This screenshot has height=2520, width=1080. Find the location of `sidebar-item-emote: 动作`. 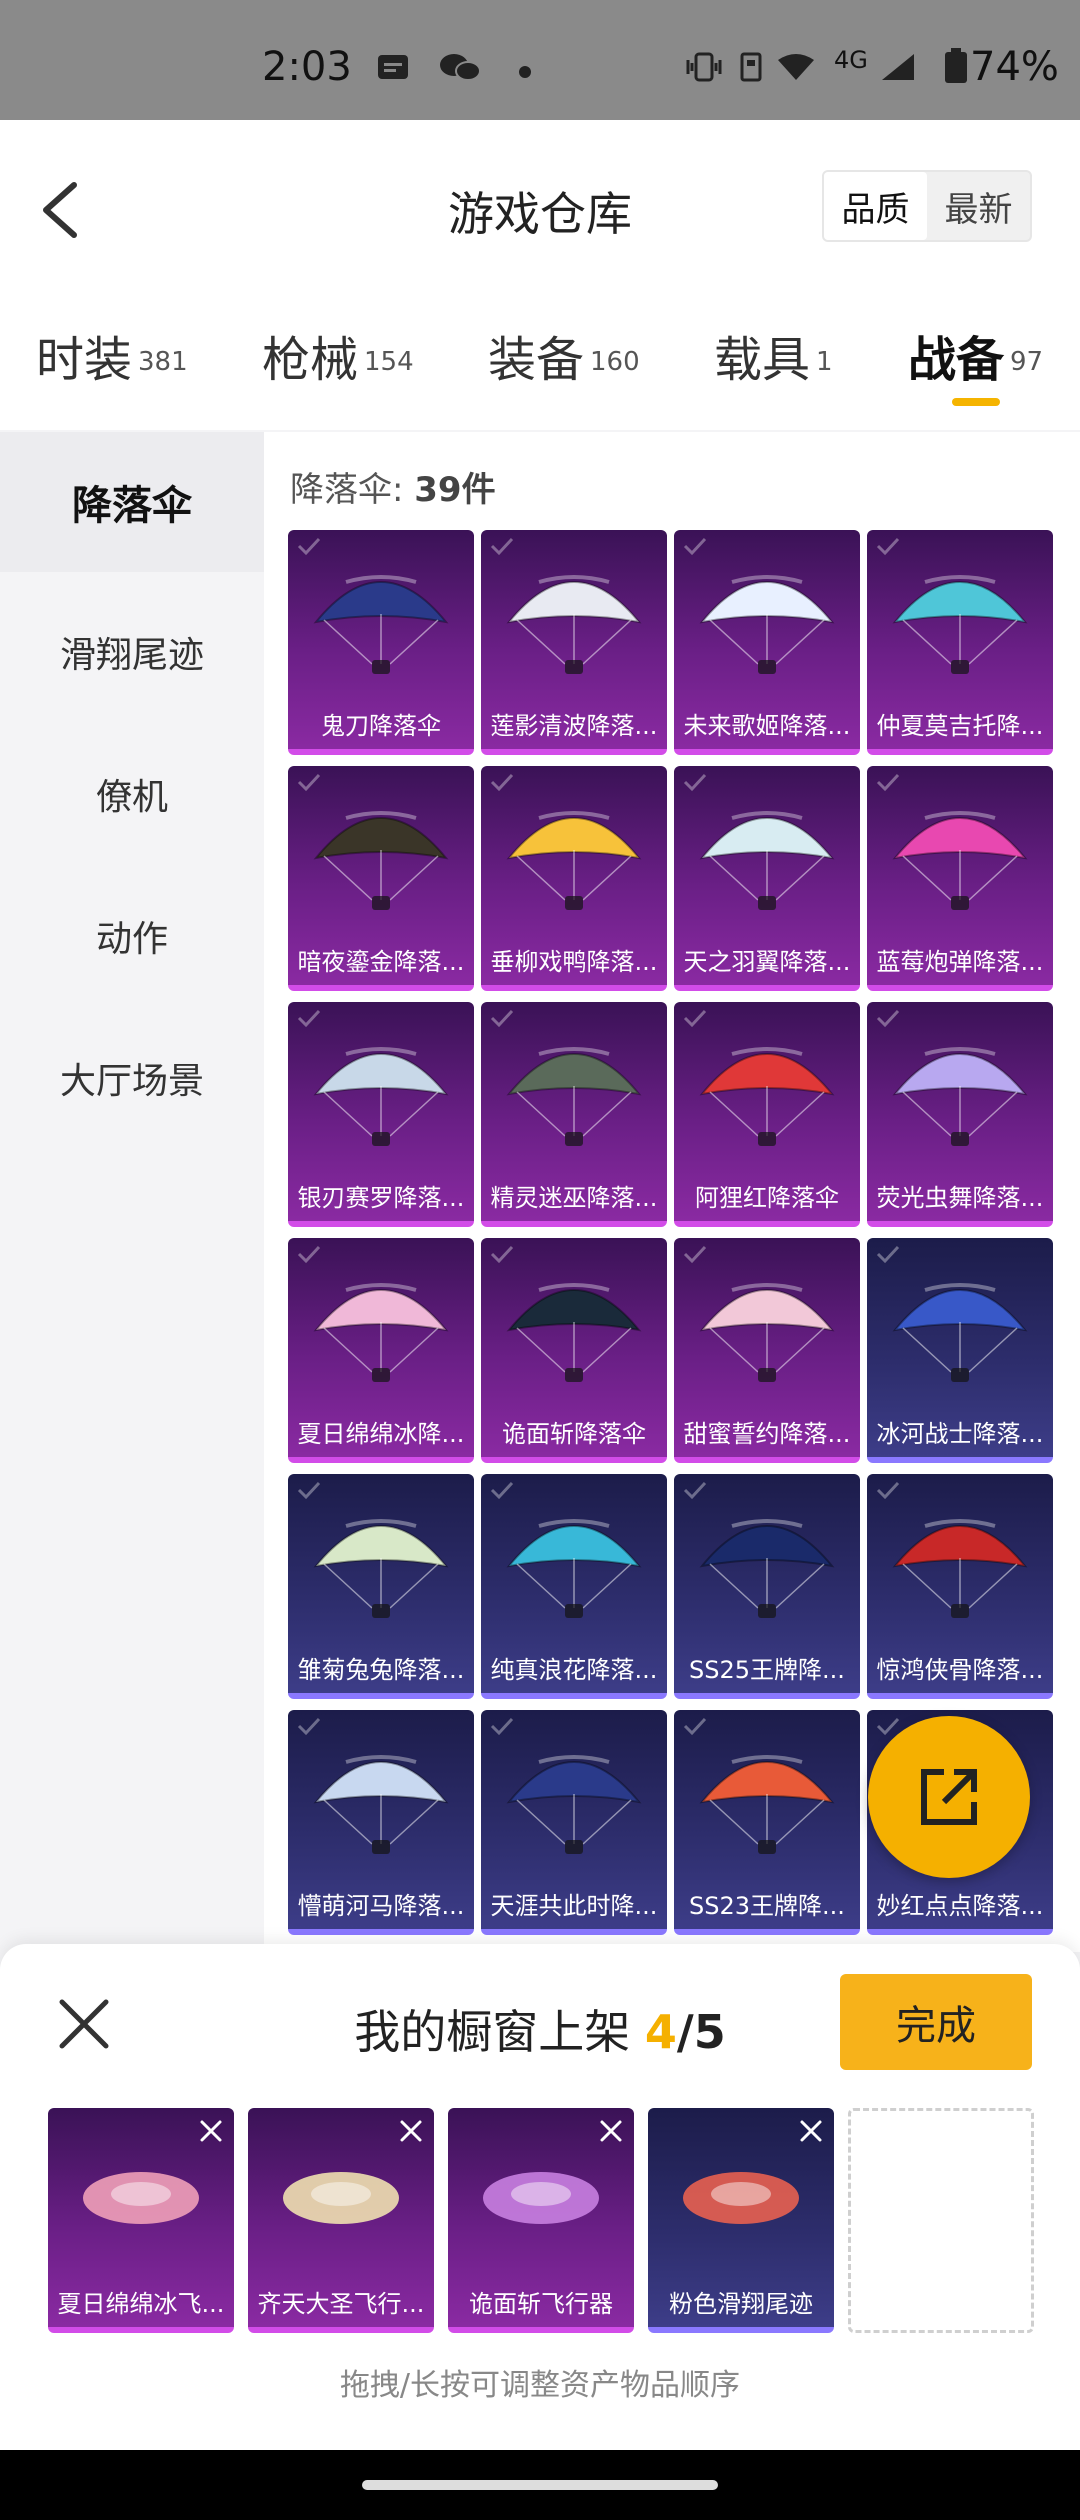

sidebar-item-emote: 动作 is located at coordinates (132, 936).